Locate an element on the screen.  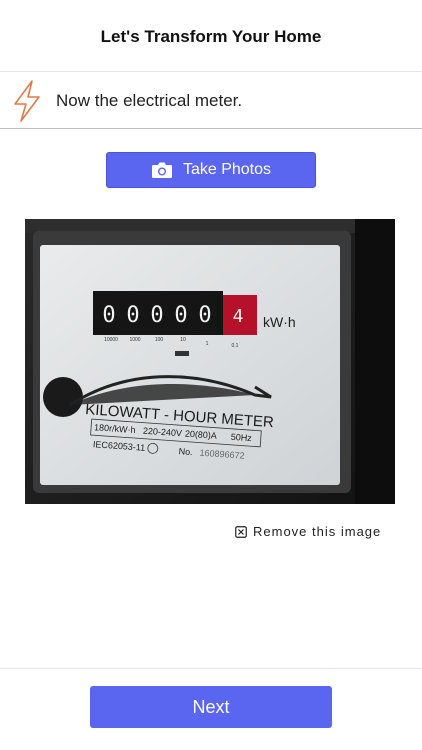
page-title: Let's Transform Your Home is located at coordinates (211, 36).